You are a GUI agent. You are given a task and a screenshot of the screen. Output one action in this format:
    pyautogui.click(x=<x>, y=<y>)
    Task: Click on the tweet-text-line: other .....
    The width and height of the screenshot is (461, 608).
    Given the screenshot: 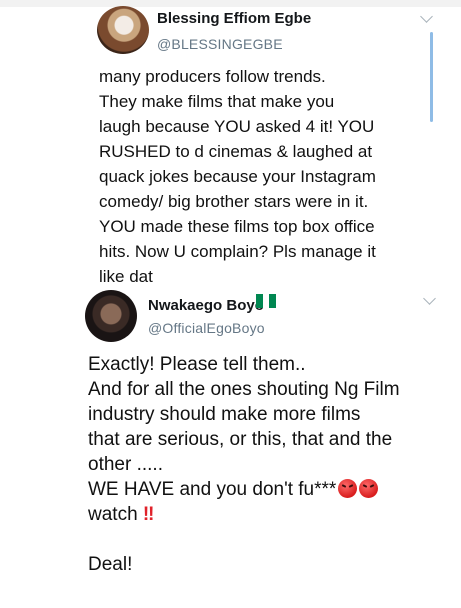 What is the action you would take?
    pyautogui.click(x=125, y=464)
    